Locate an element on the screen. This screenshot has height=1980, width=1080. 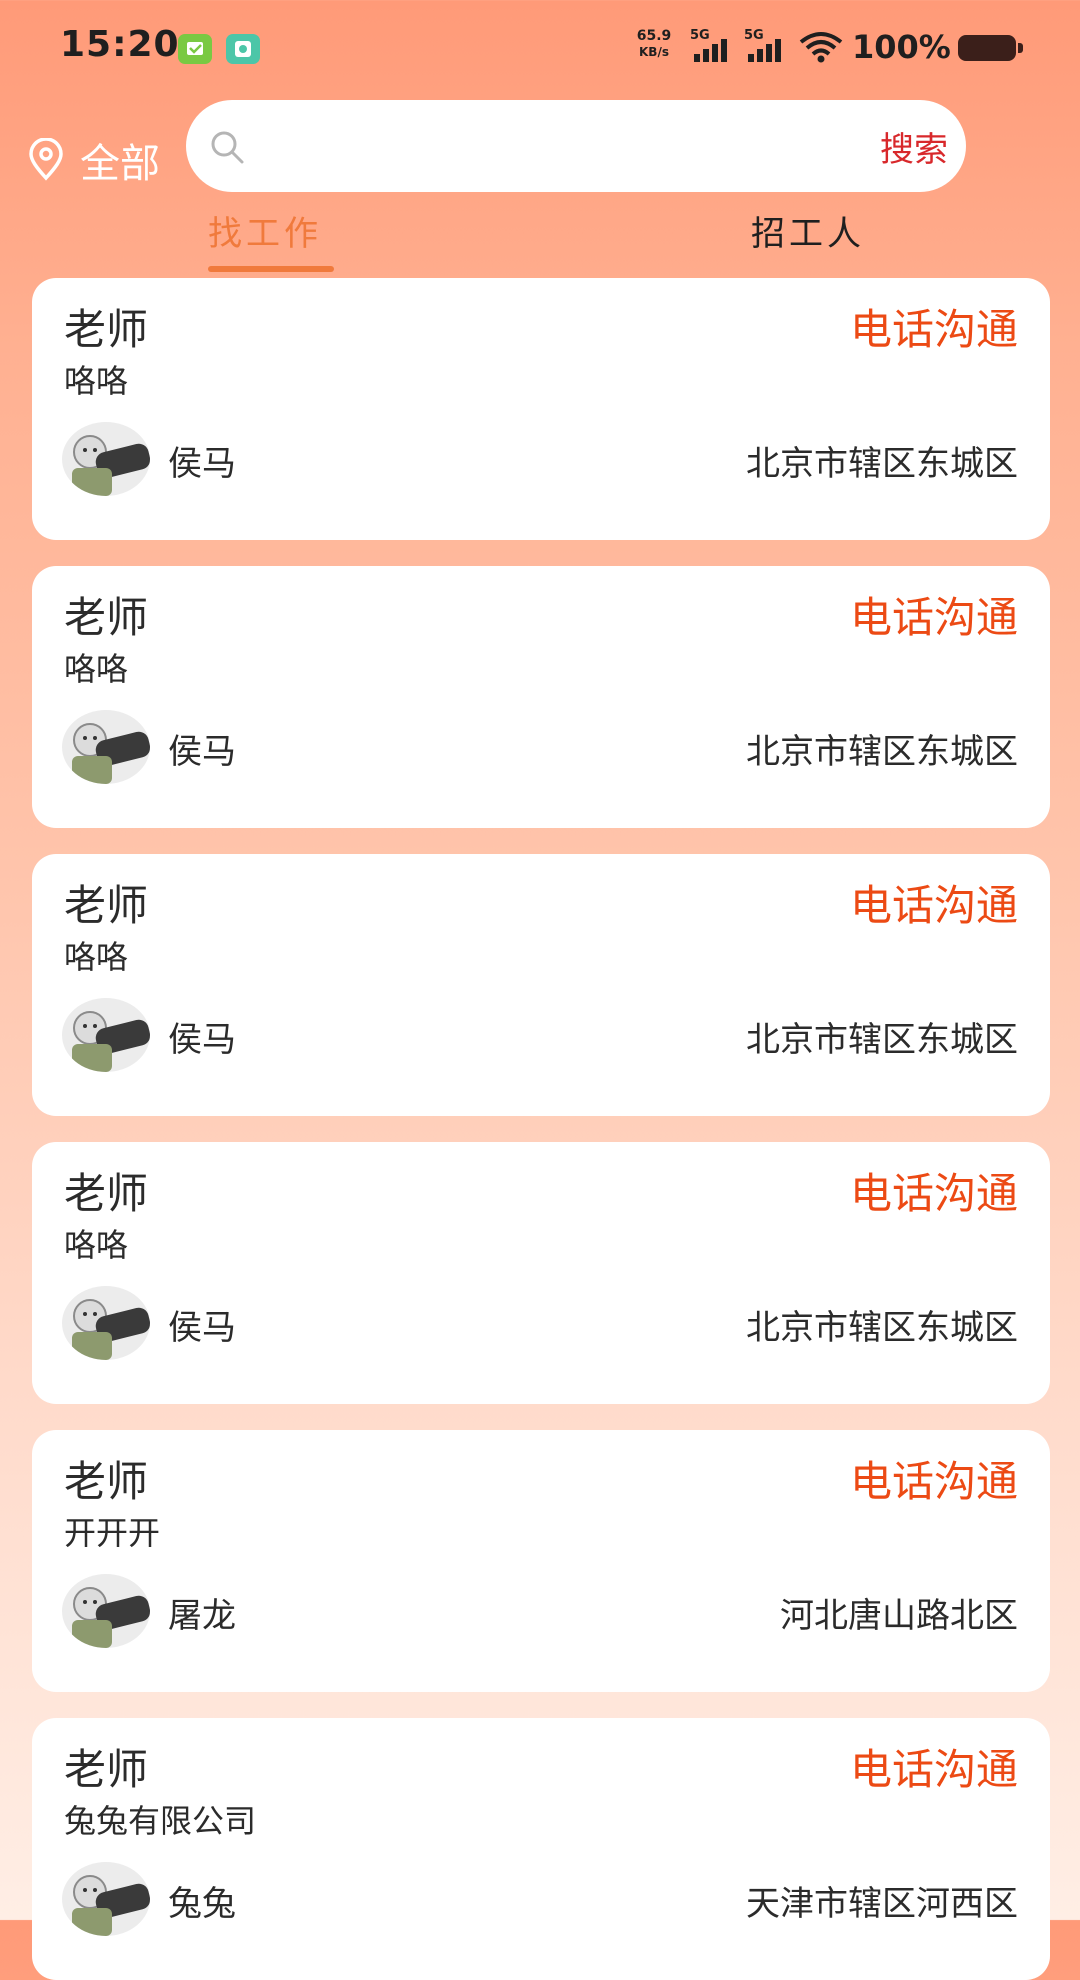
search-bar: 搜索 is located at coordinates (576, 146).